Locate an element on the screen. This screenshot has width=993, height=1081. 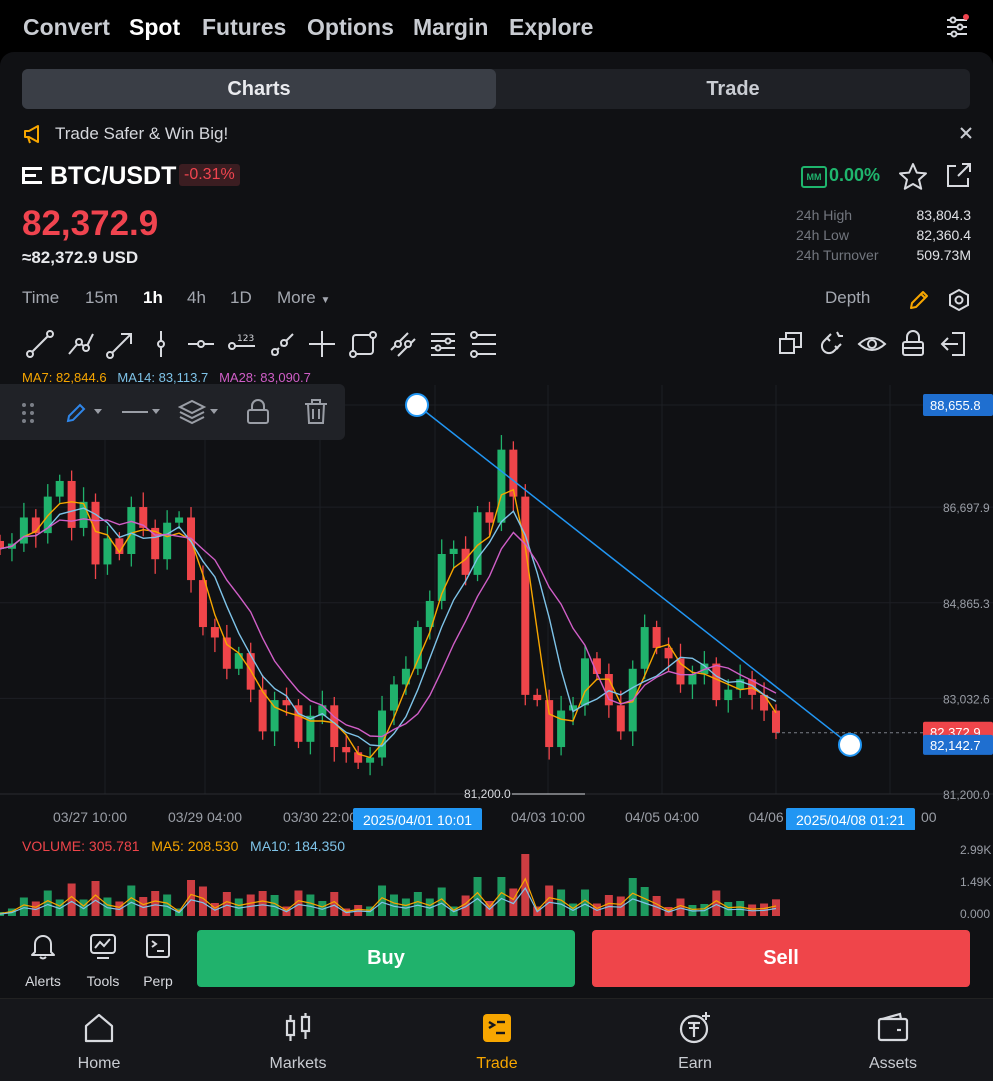
view-toggle: Charts Trade is located at coordinates (496, 89).